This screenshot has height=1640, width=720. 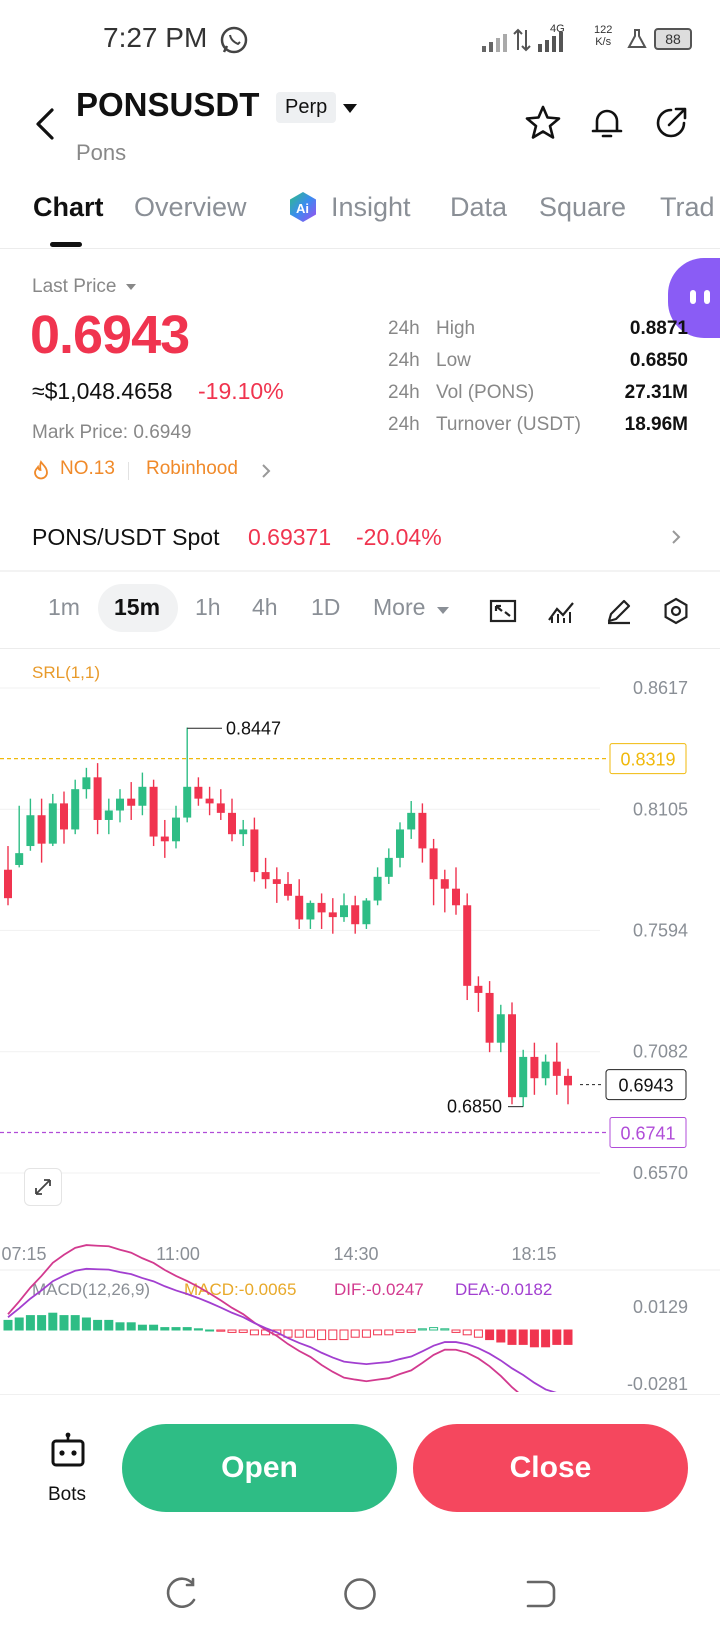 I want to click on star-icon, so click(x=543, y=123).